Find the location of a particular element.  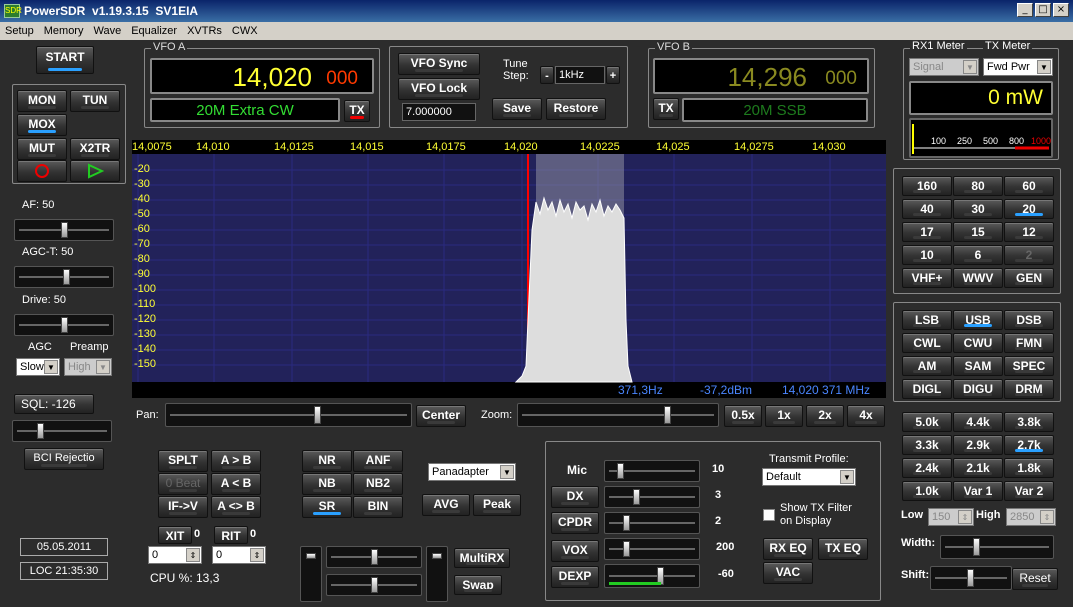

minimize-icon: _ is located at coordinates (1025, 10).